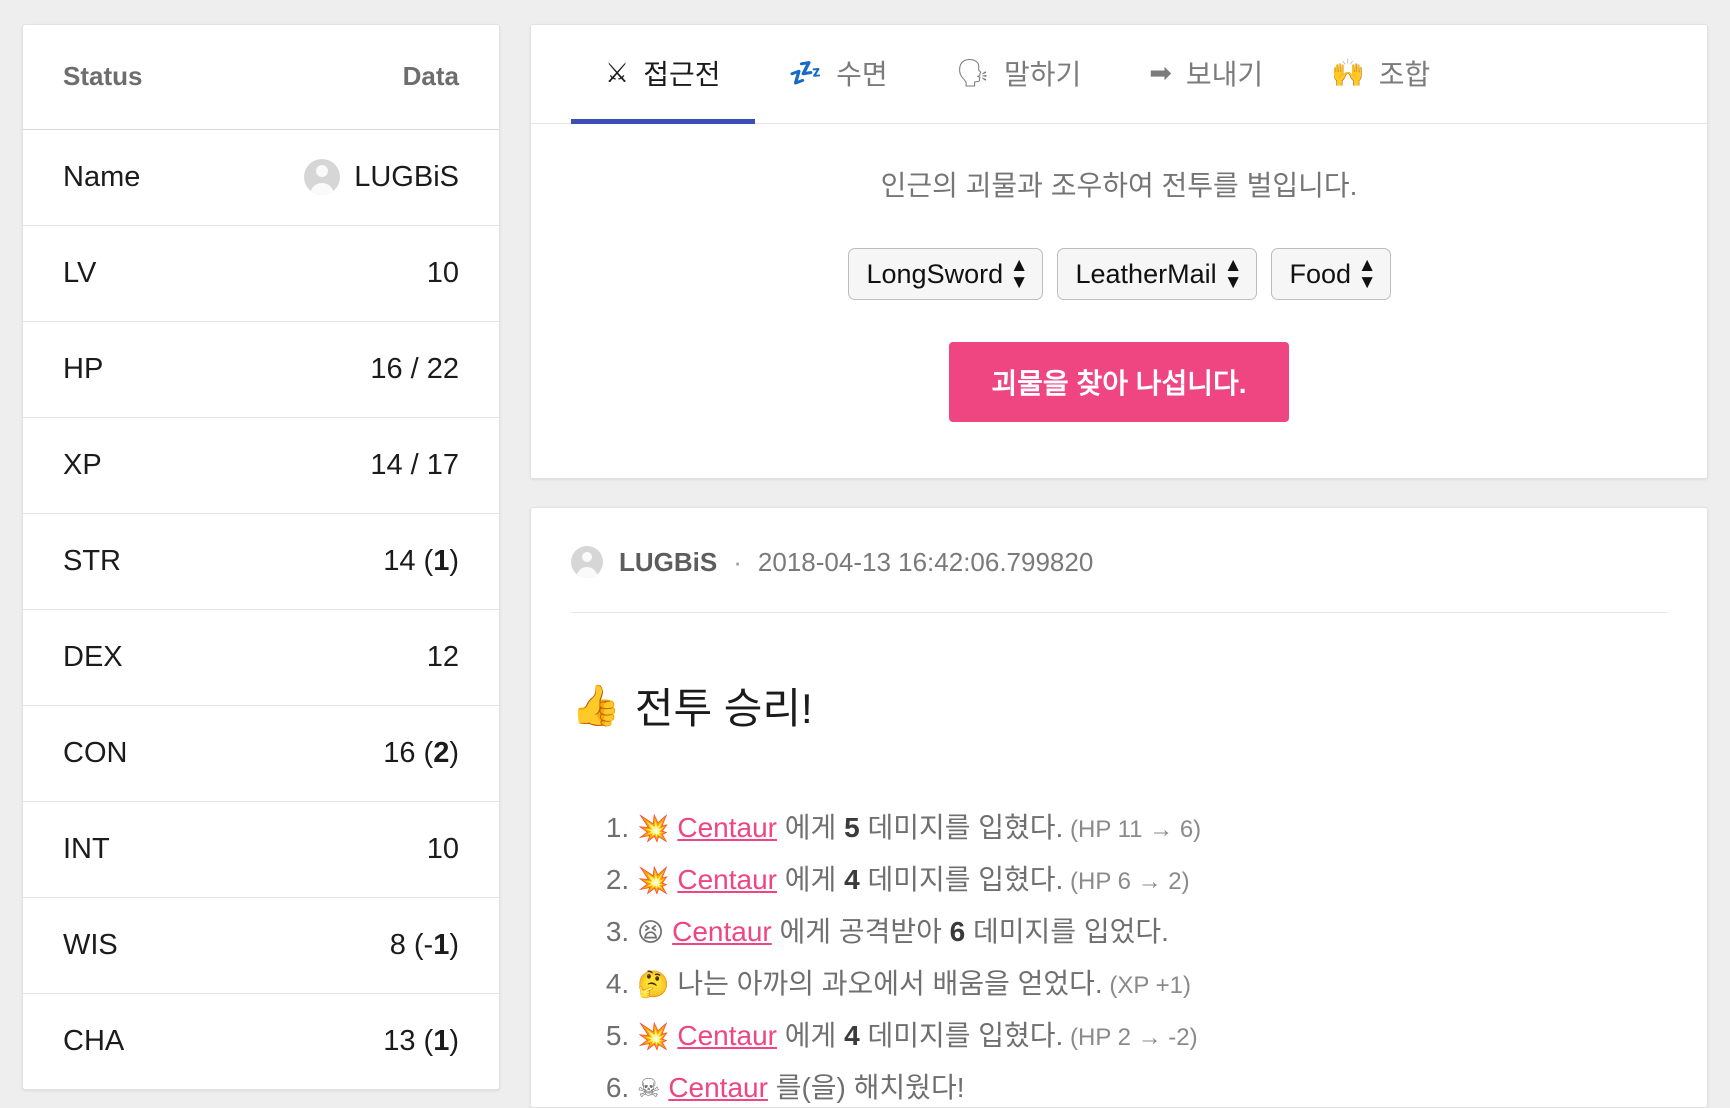 This screenshot has height=1108, width=1730. I want to click on status-row-label: XP, so click(119, 465).